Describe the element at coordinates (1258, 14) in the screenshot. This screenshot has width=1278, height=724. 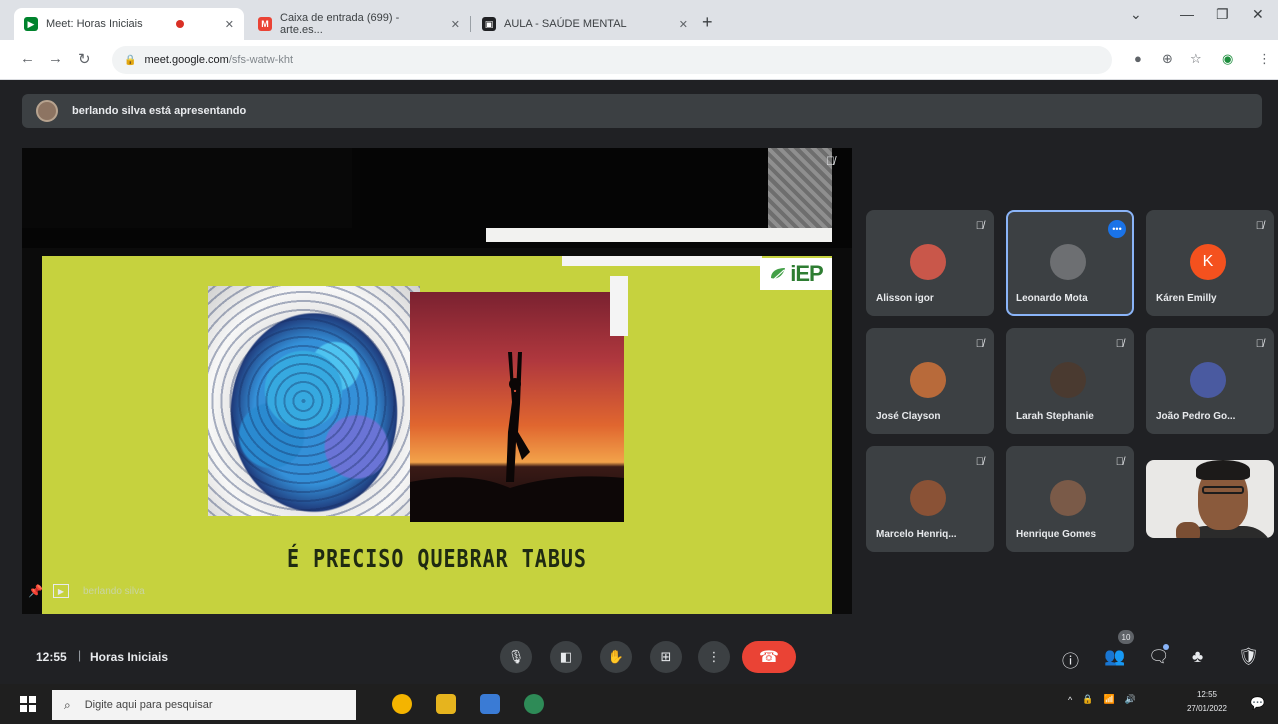
I see `close-window-icon: ✕` at that location.